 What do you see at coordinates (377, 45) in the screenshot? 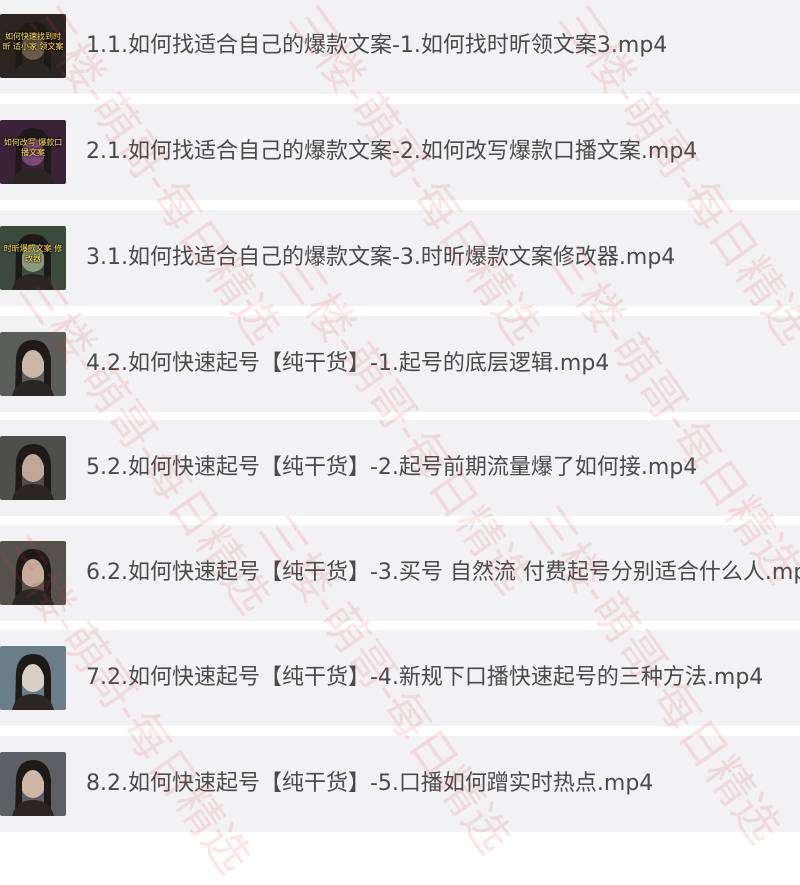
I see `file-name: 1.1.如何找适合自己的爆款文案-1.如何找时昕领文案3.mp4` at bounding box center [377, 45].